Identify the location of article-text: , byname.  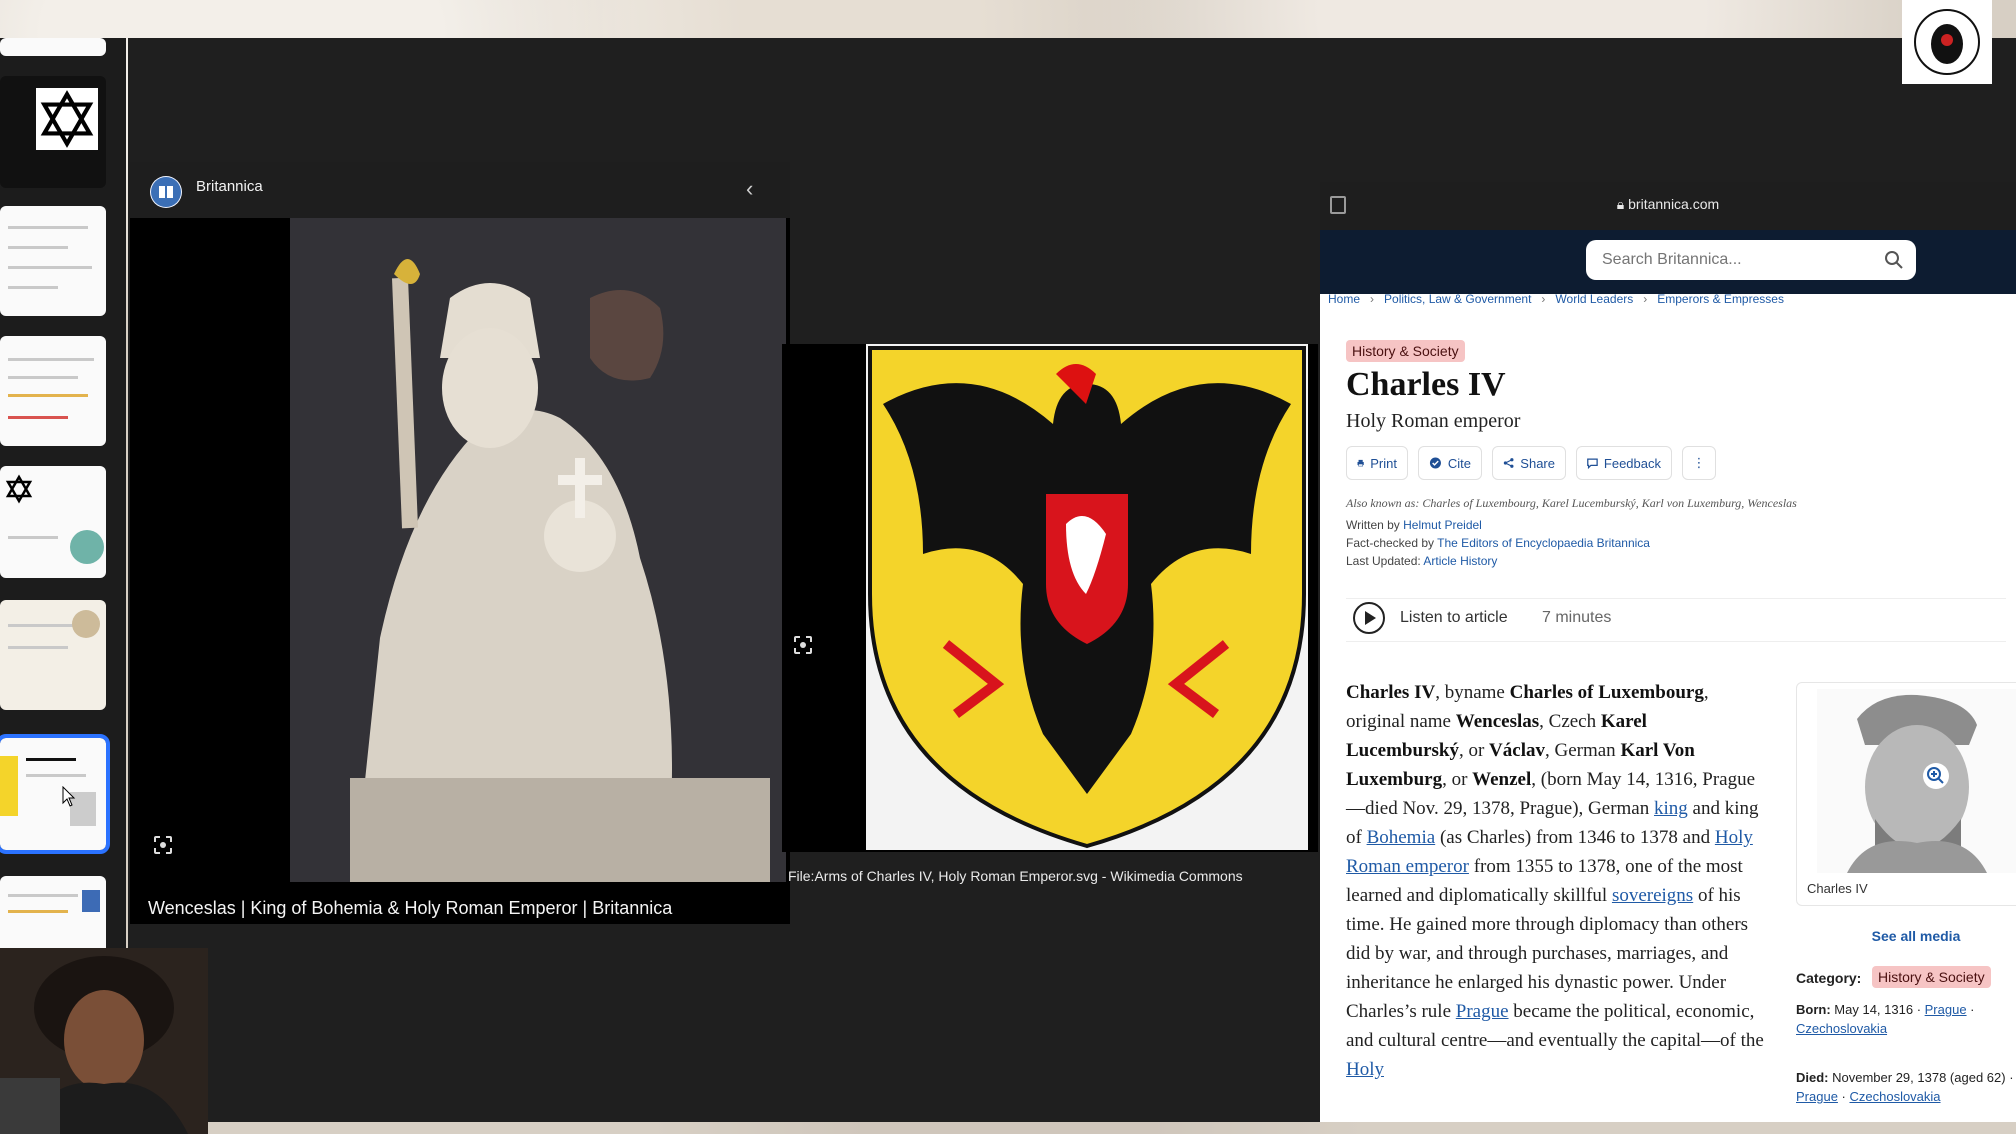
(1472, 692).